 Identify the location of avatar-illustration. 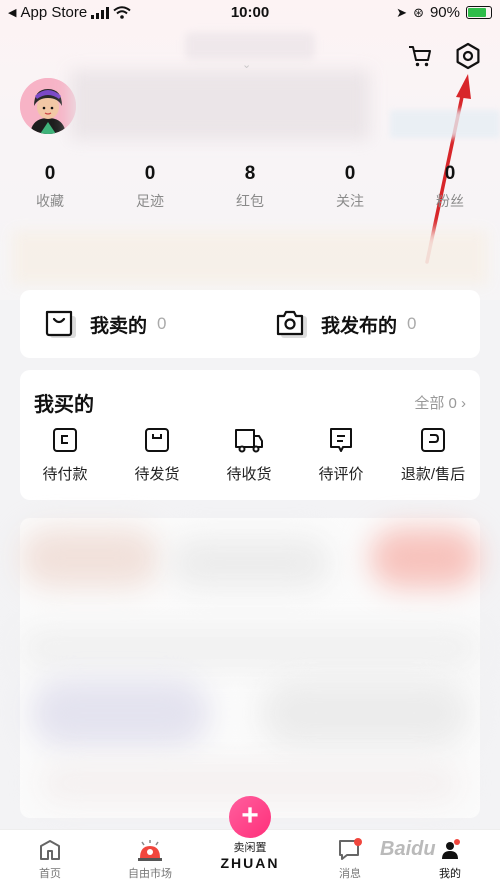
(48, 106).